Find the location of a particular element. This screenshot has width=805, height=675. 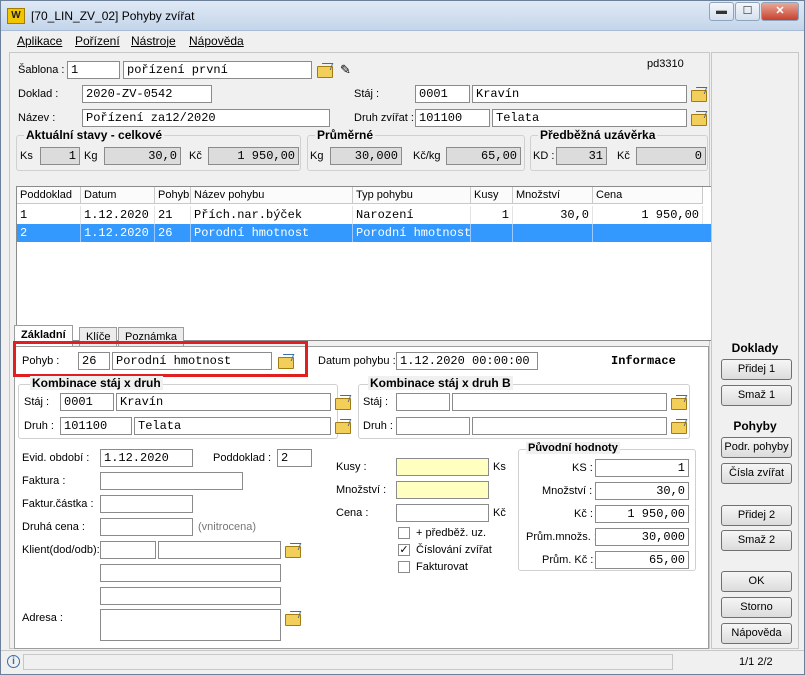

col-pohyb: Pohyb is located at coordinates (173, 195).